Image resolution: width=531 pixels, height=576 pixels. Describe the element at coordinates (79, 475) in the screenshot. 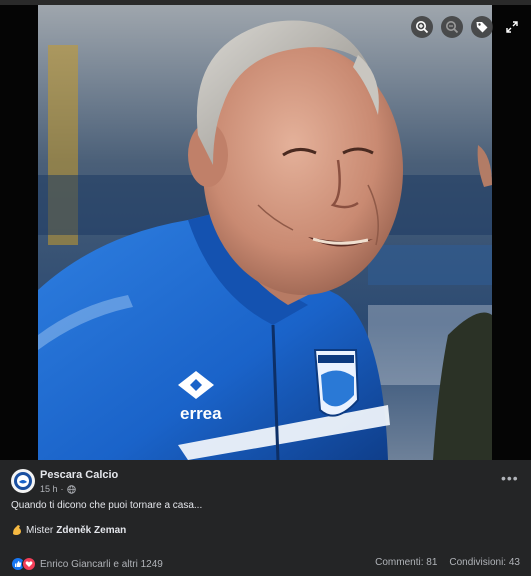

I see `page-name-link: Pescara Calcio` at that location.